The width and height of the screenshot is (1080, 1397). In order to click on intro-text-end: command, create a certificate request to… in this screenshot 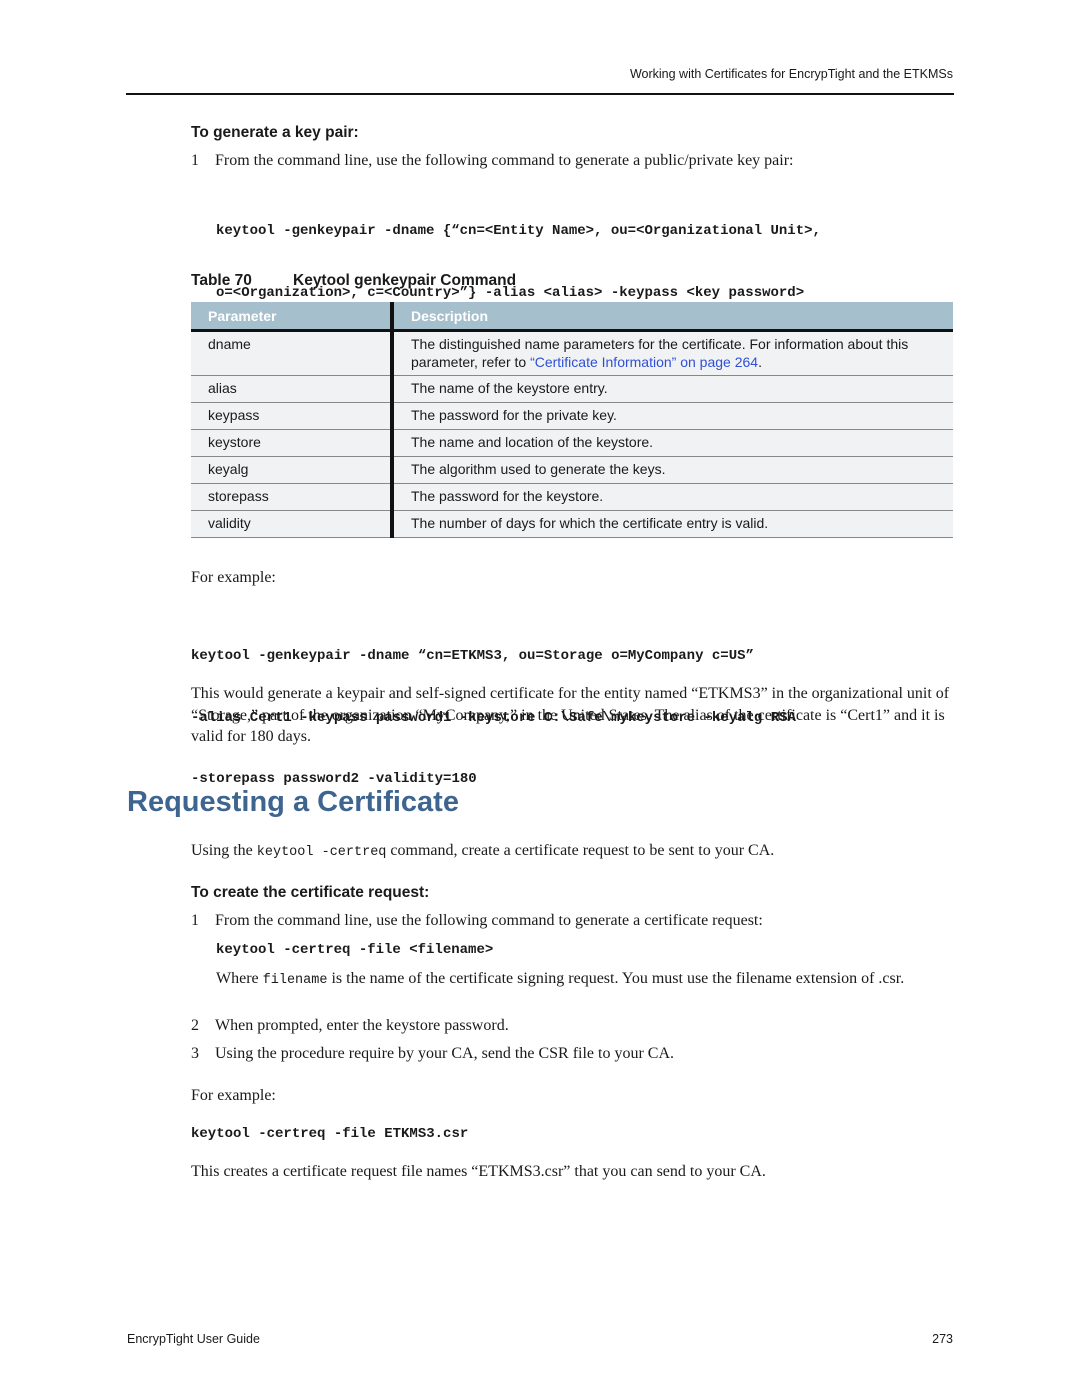, I will do `click(580, 850)`.